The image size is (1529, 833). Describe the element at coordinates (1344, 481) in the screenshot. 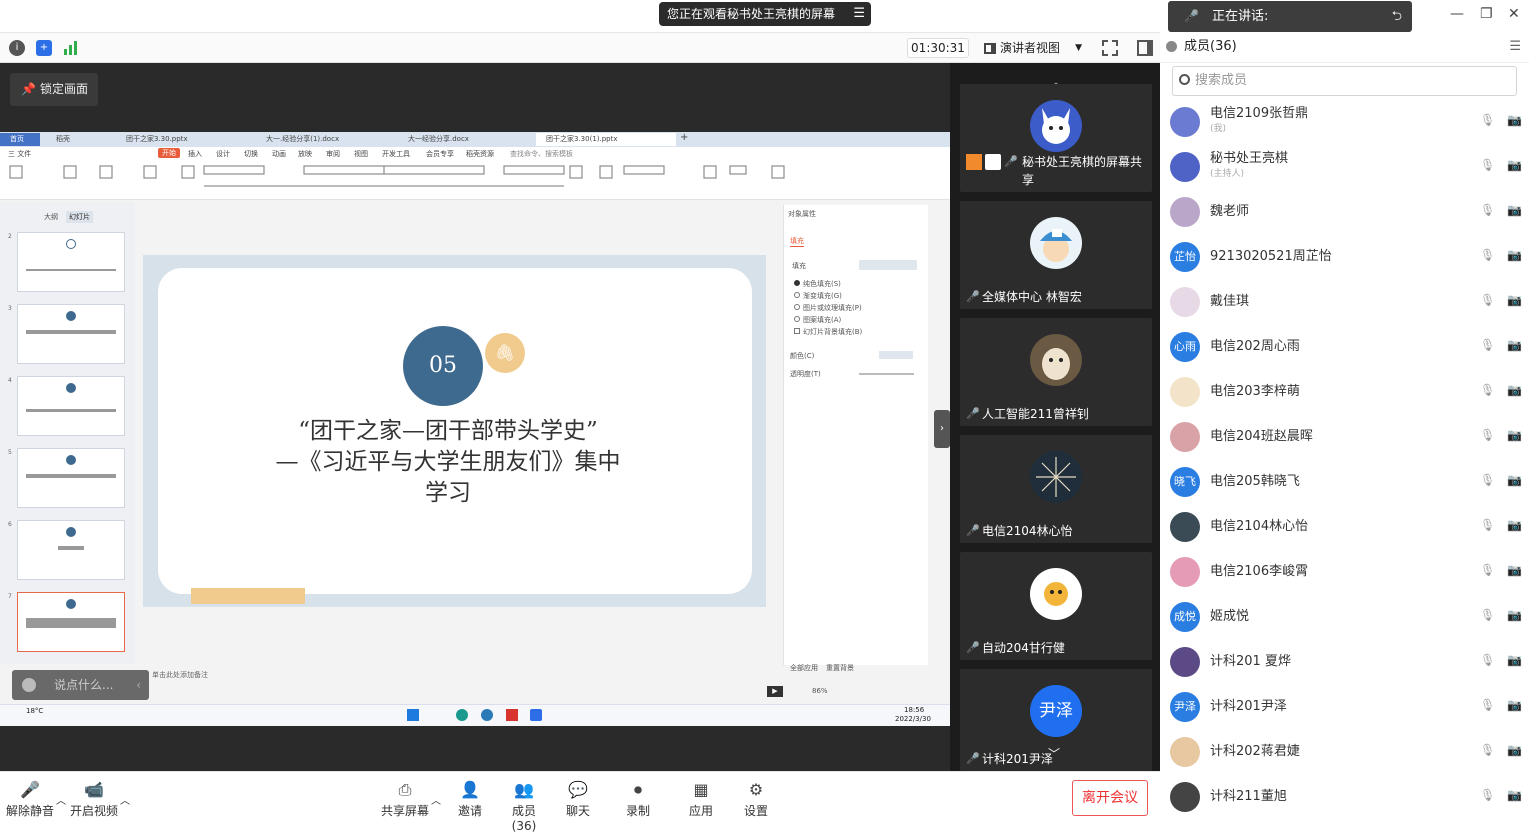

I see `member-row: 晓飞 电信205韩晓飞 🎙 📷` at that location.